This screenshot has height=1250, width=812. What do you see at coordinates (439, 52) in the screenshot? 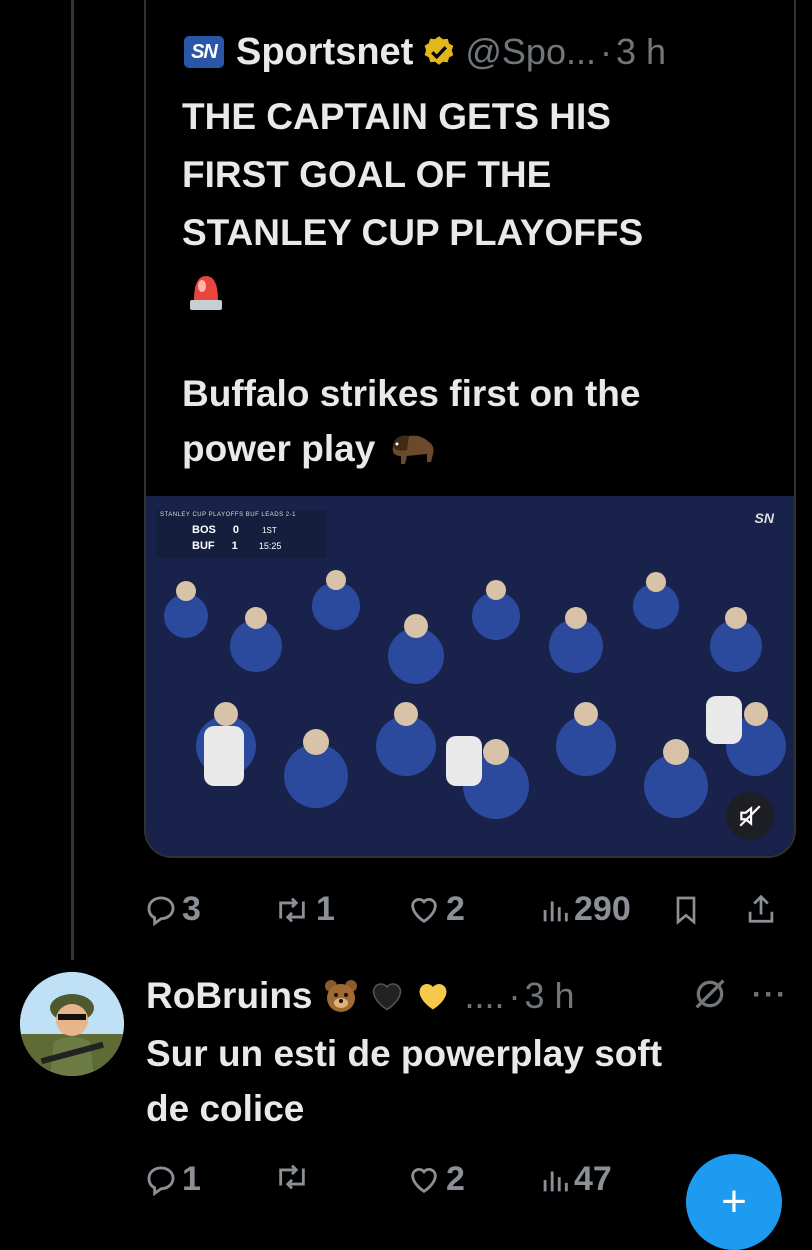
I see `verified-badge-icon` at bounding box center [439, 52].